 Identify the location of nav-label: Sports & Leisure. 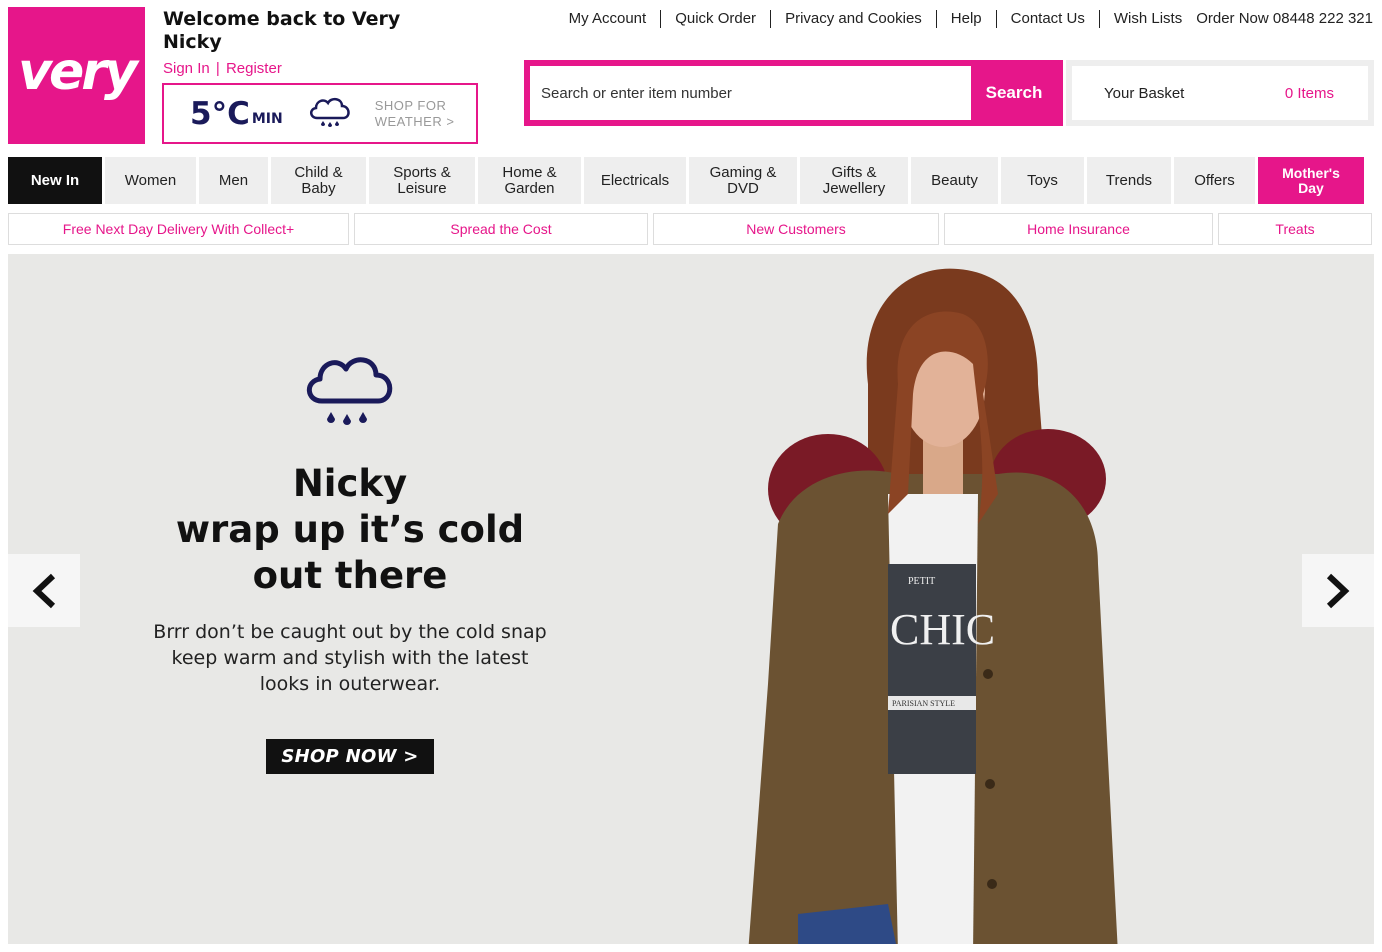
(422, 180).